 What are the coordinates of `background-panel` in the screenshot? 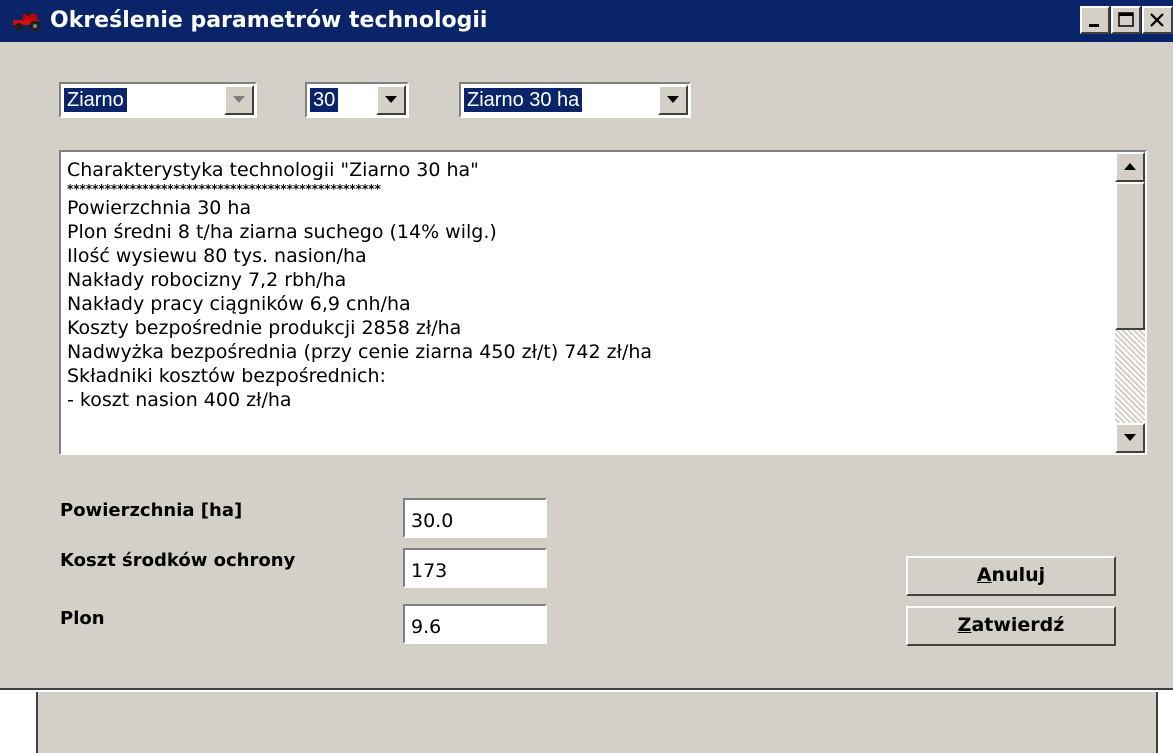 It's located at (597, 722).